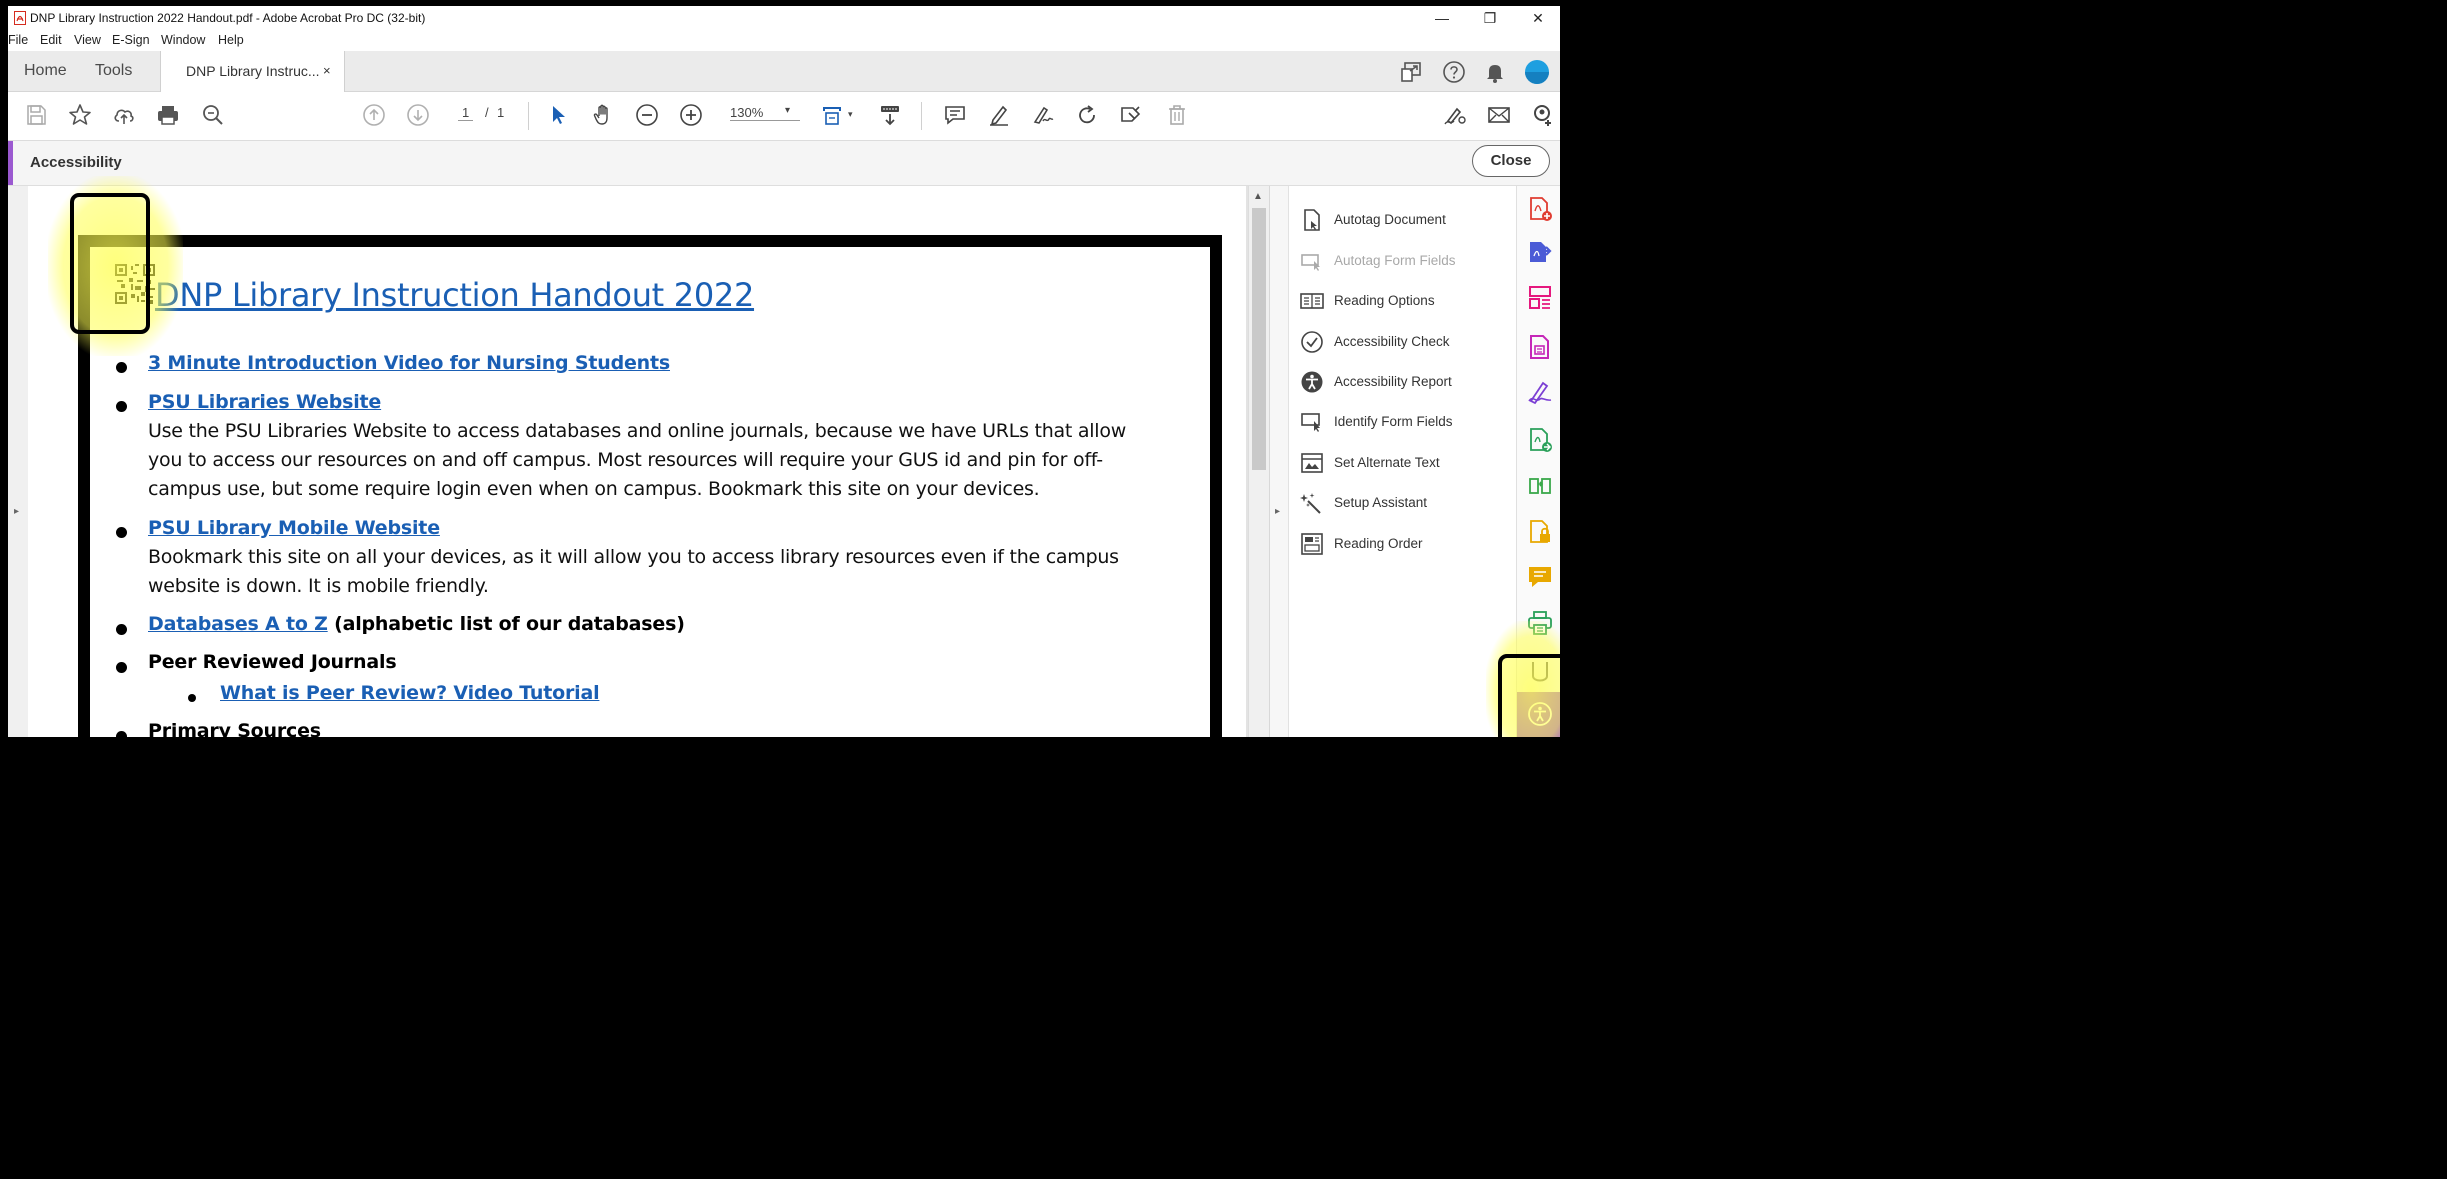 The width and height of the screenshot is (2447, 1179). What do you see at coordinates (252, 71) in the screenshot?
I see `tab-document: DNP Library Instruc... ×` at bounding box center [252, 71].